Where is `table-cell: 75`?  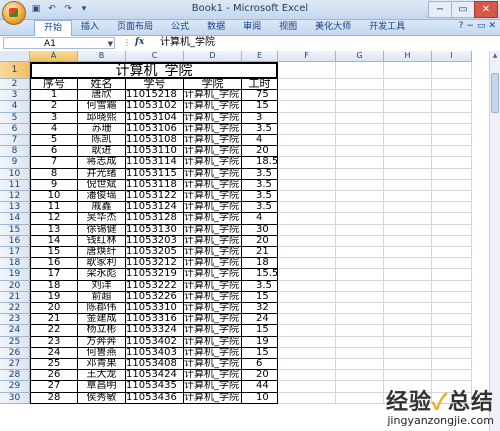 table-cell: 75 is located at coordinates (260, 96).